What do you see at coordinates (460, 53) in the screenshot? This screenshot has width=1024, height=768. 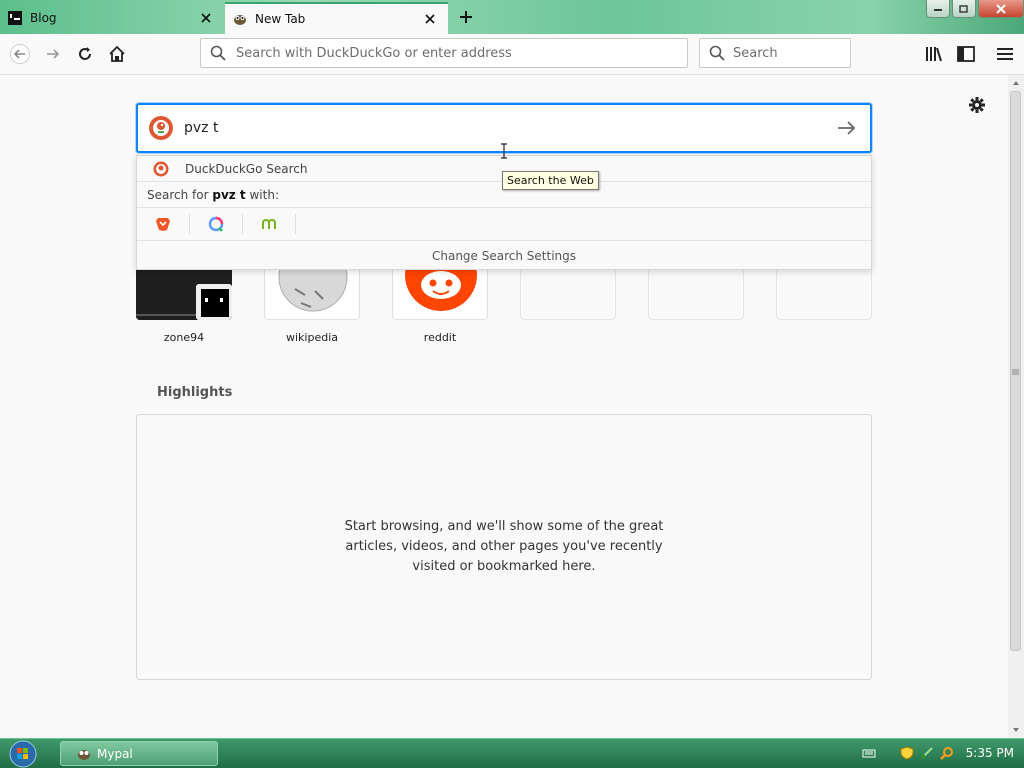 I see `url-input` at bounding box center [460, 53].